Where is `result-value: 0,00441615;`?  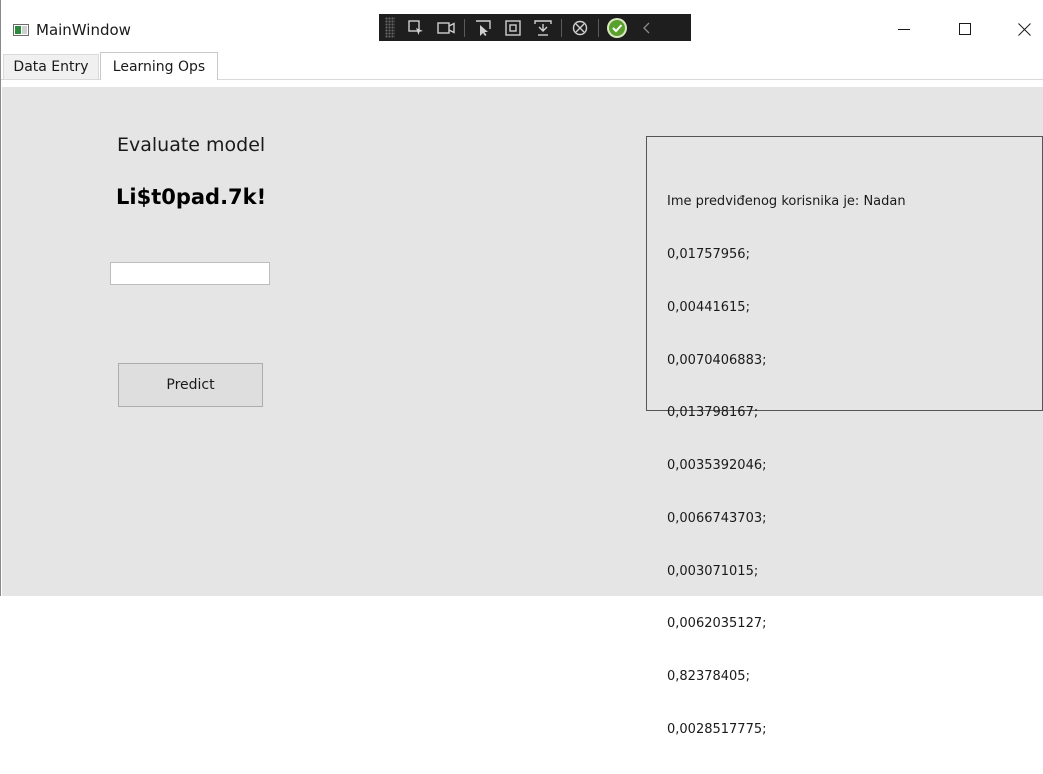
result-value: 0,00441615; is located at coordinates (708, 307).